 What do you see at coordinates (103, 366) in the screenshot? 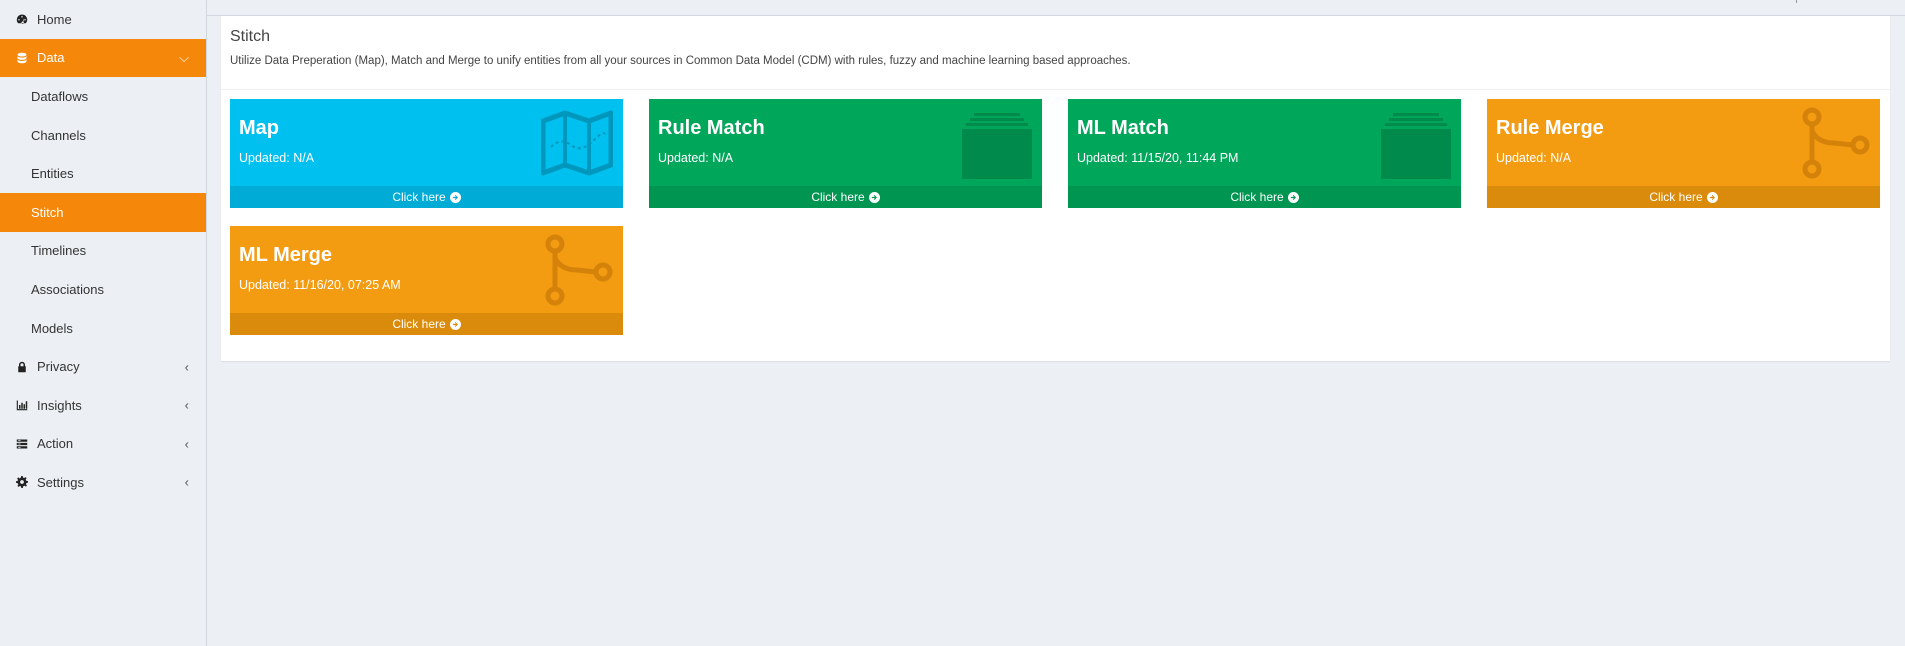
I see `sidebar-item-privacy: Privacy ‹` at bounding box center [103, 366].